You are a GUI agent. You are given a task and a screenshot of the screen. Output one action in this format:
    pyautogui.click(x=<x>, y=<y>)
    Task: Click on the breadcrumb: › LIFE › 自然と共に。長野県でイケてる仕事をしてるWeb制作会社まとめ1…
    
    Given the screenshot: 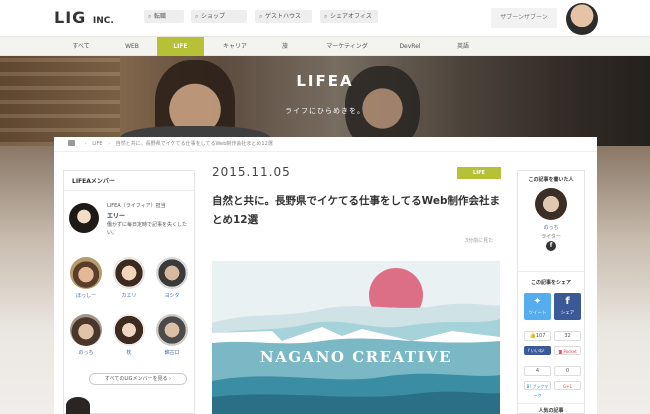 What is the action you would take?
    pyautogui.click(x=170, y=143)
    